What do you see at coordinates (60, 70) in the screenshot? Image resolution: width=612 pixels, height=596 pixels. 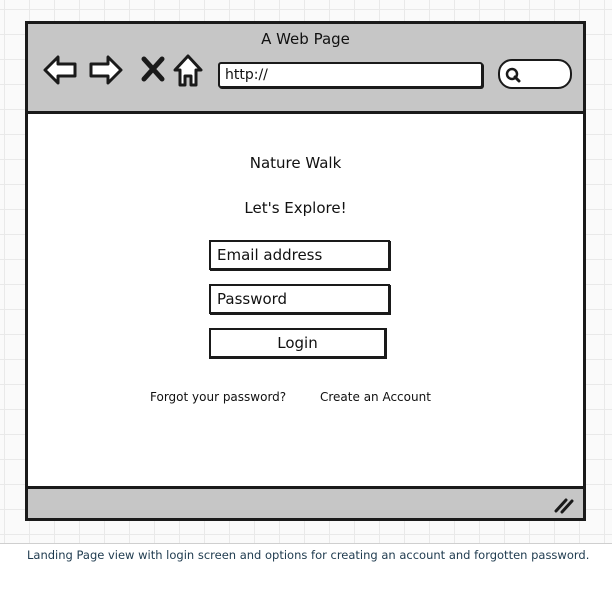 I see `back-arrow-icon` at bounding box center [60, 70].